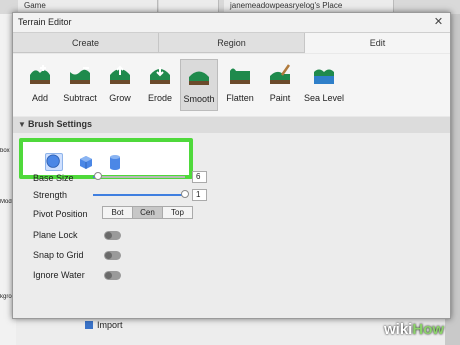 The image size is (460, 345). What do you see at coordinates (39, 98) in the screenshot?
I see `tool-label: Add` at bounding box center [39, 98].